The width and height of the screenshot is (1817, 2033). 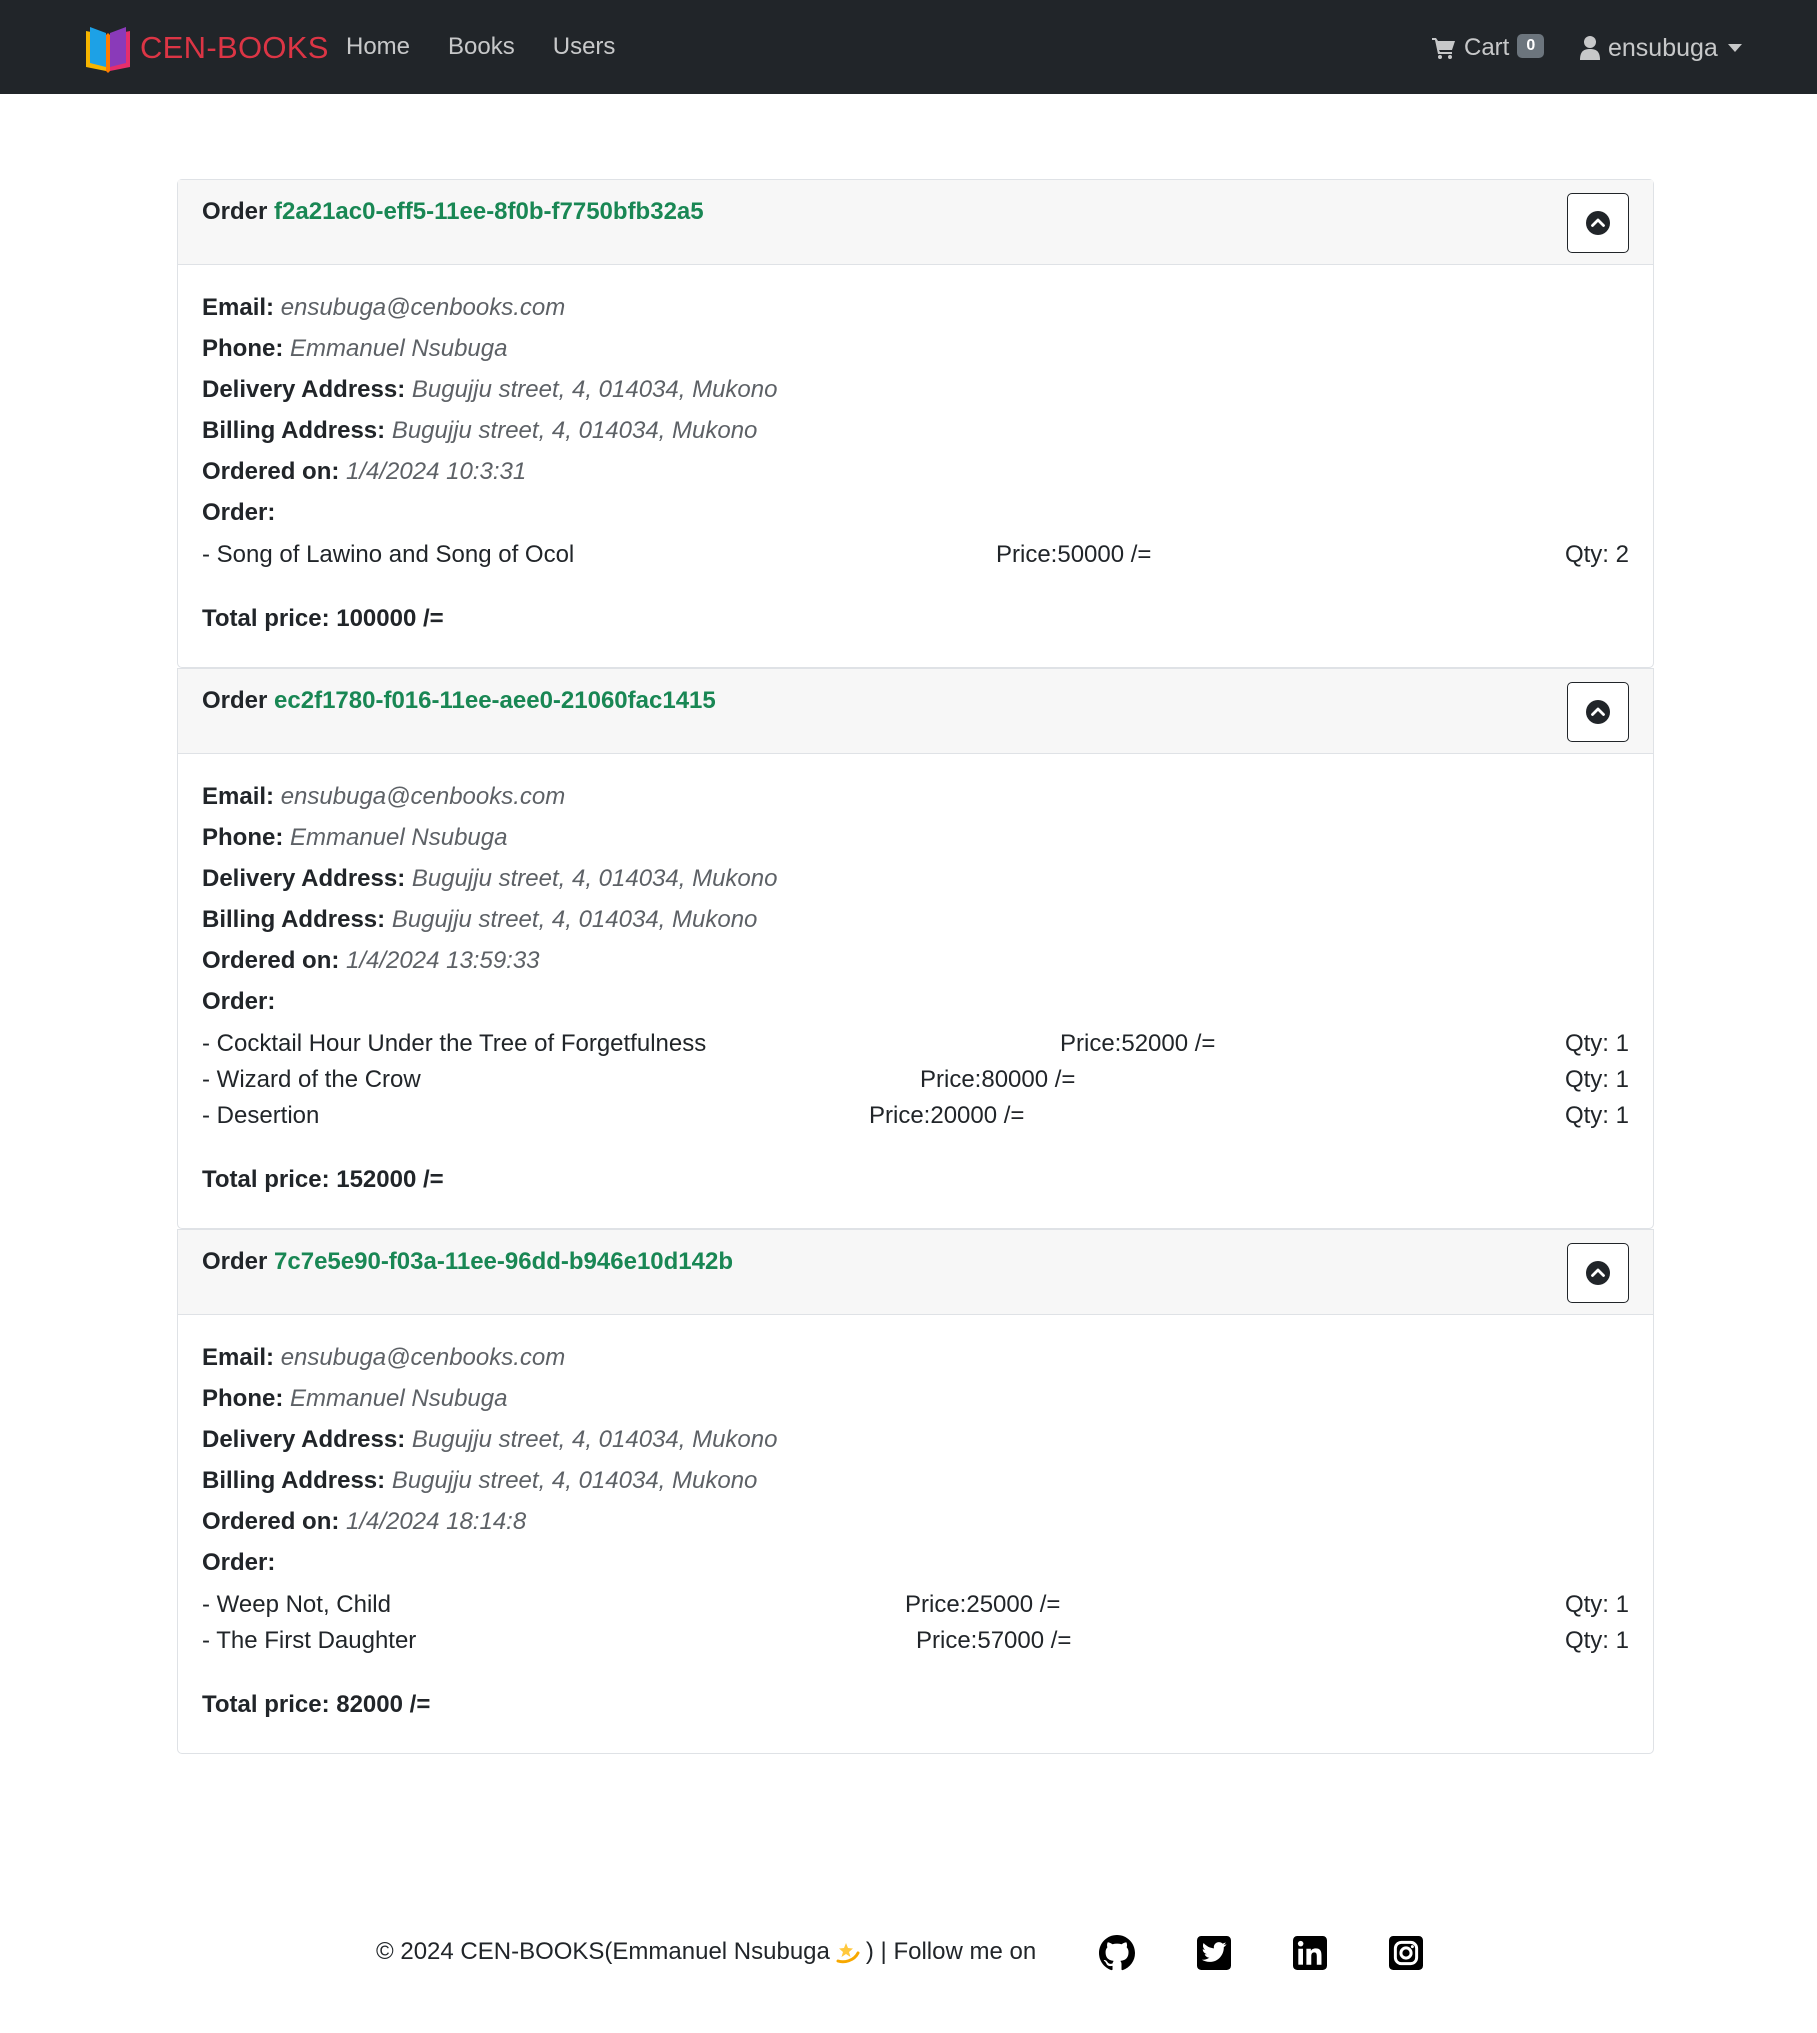 I want to click on order-total: Total price: 100000 /=, so click(x=323, y=618).